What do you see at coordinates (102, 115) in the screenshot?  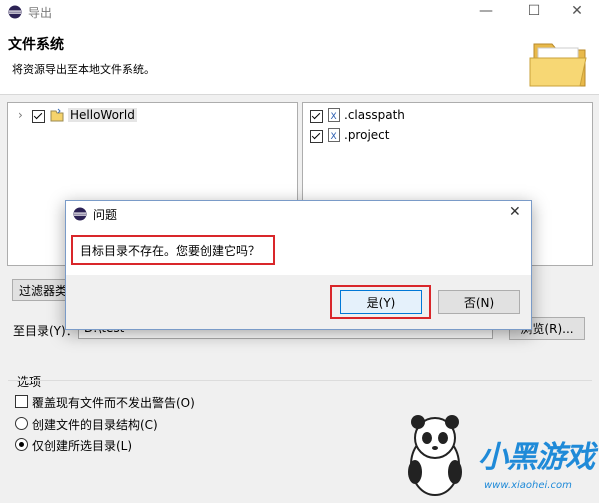 I see `tree-item-label: HelloWorld` at bounding box center [102, 115].